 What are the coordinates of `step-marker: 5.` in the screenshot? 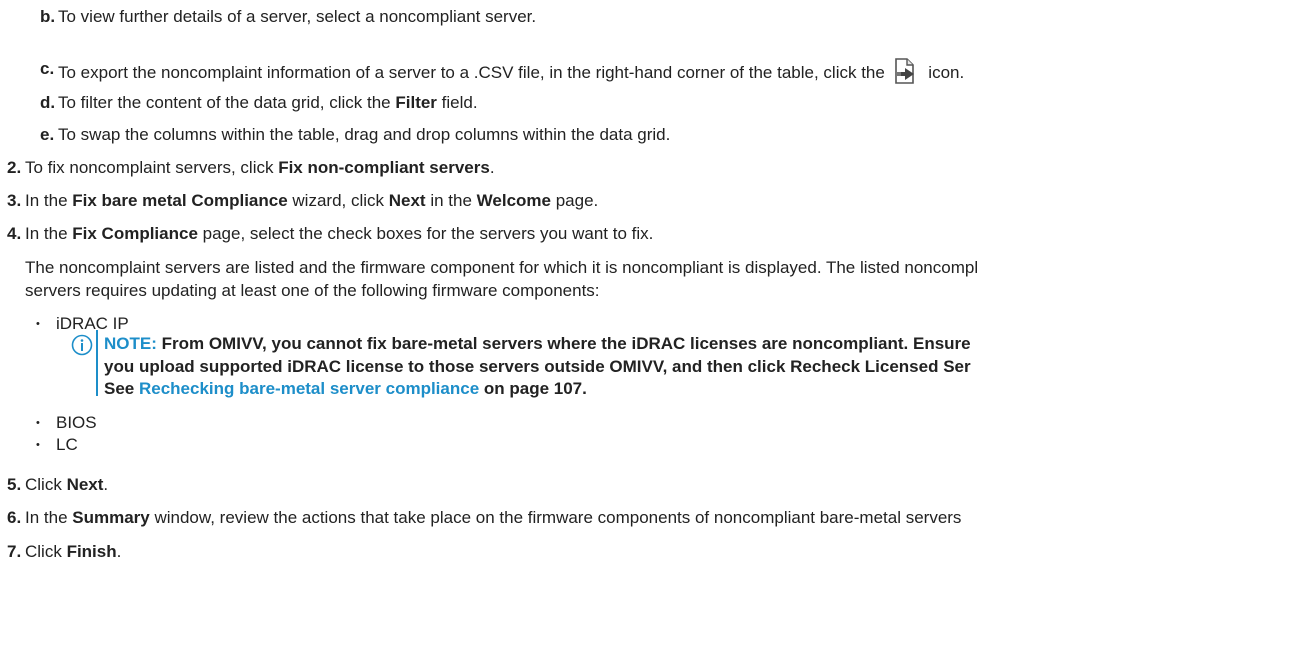 It's located at (14, 484).